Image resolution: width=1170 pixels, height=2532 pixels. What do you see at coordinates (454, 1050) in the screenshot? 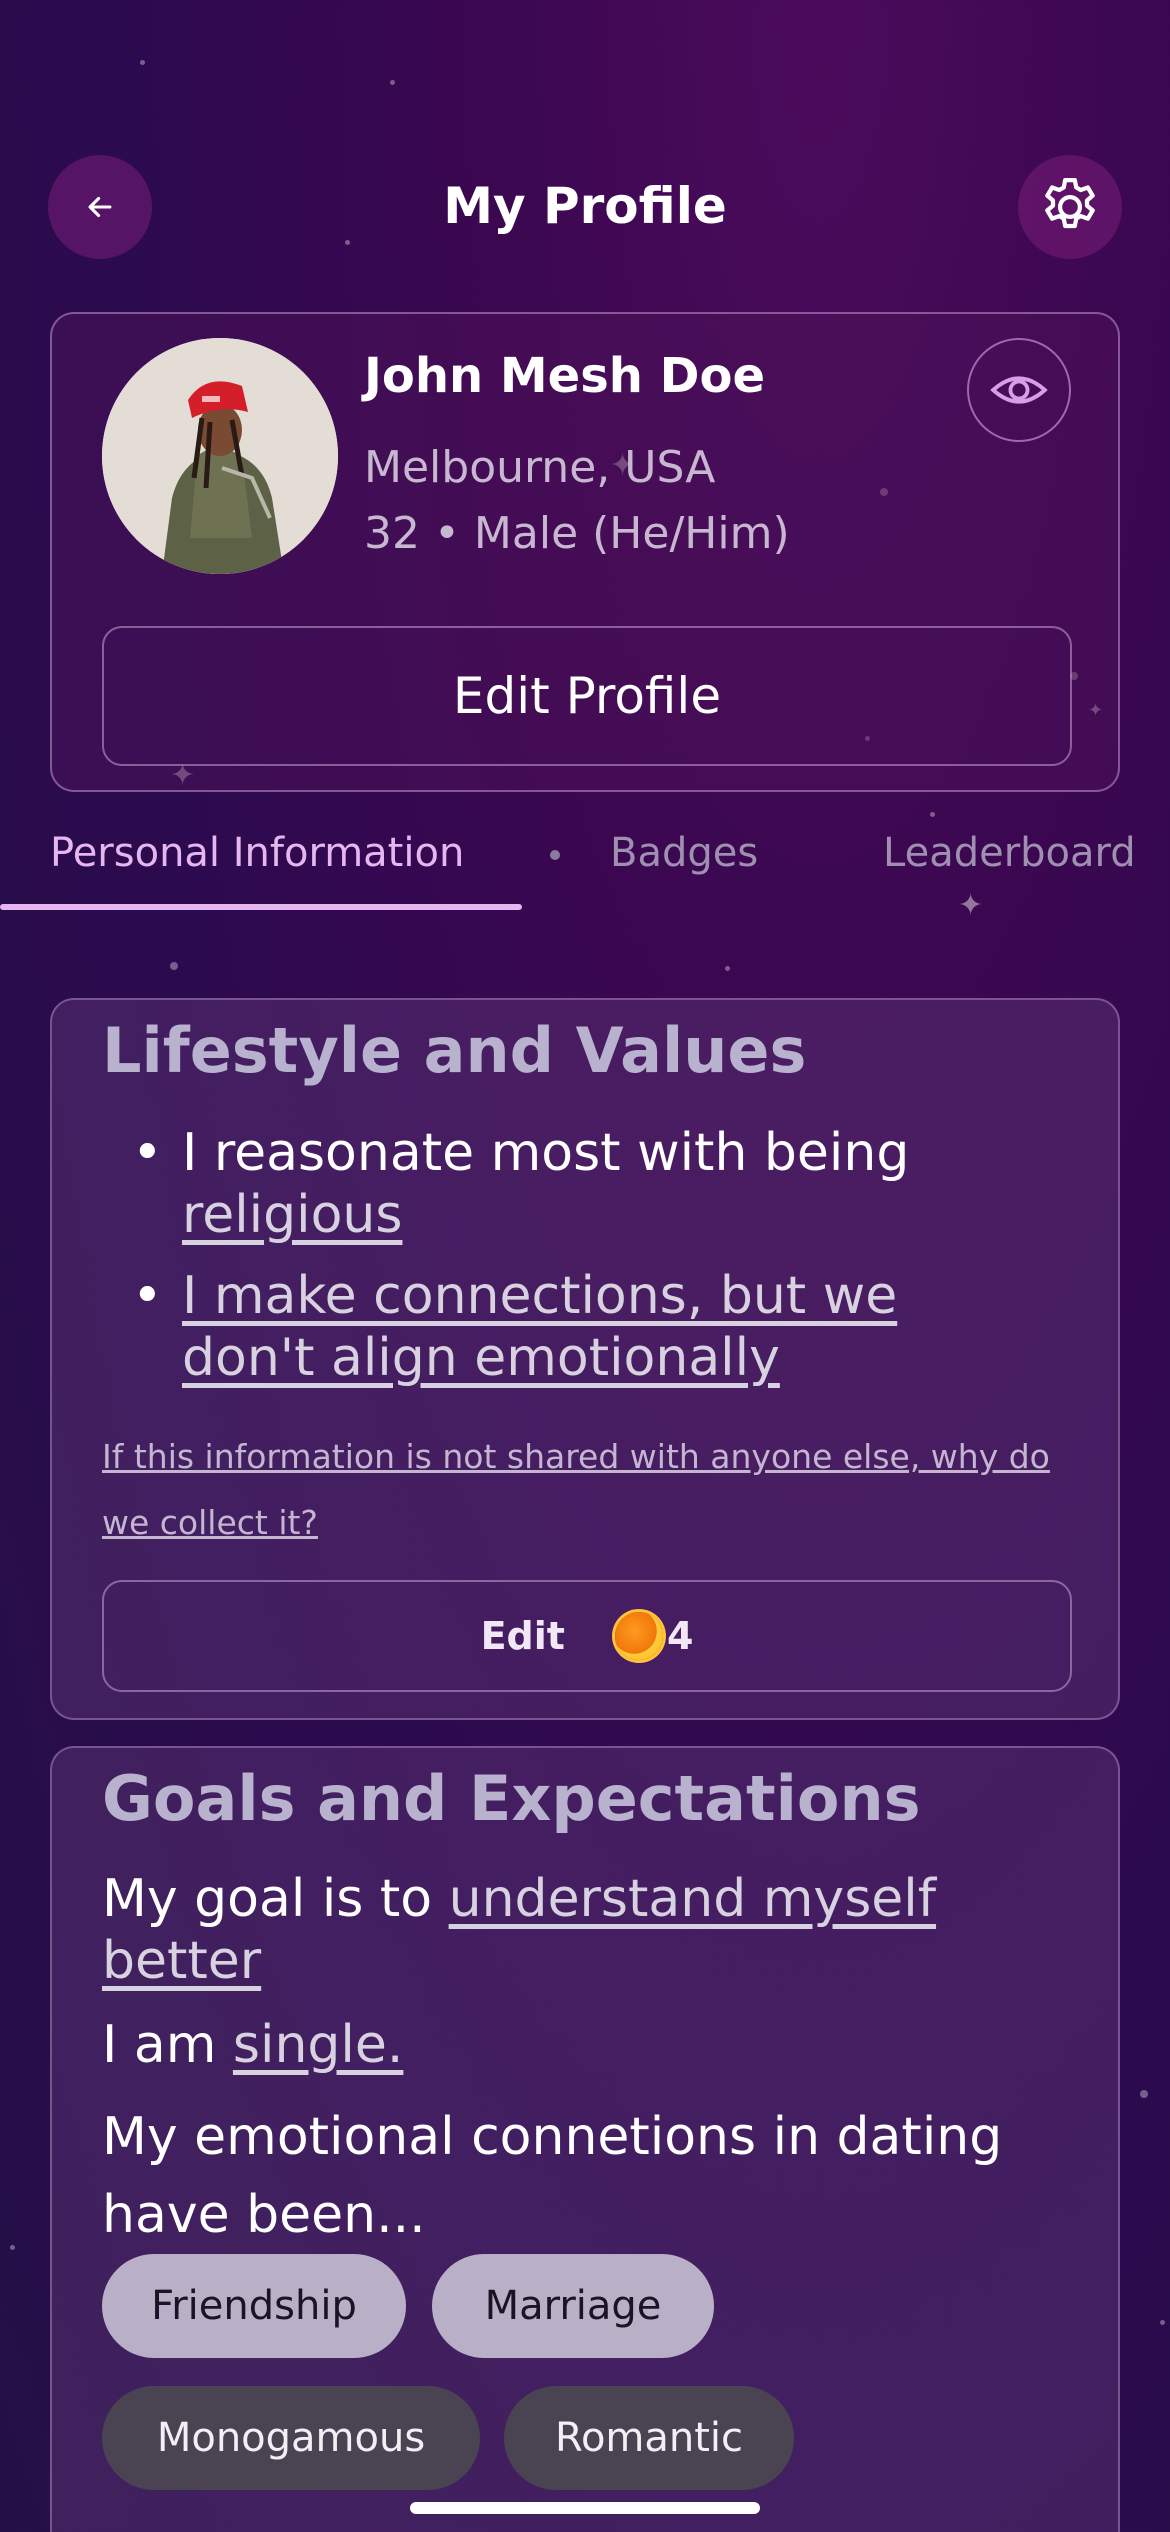
I see `lifestyle-title: Lifestyle and Values` at bounding box center [454, 1050].